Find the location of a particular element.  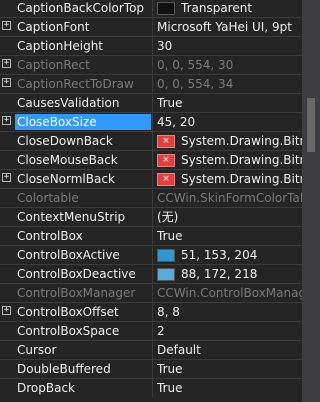

property-name: DropBack is located at coordinates (83, 388).